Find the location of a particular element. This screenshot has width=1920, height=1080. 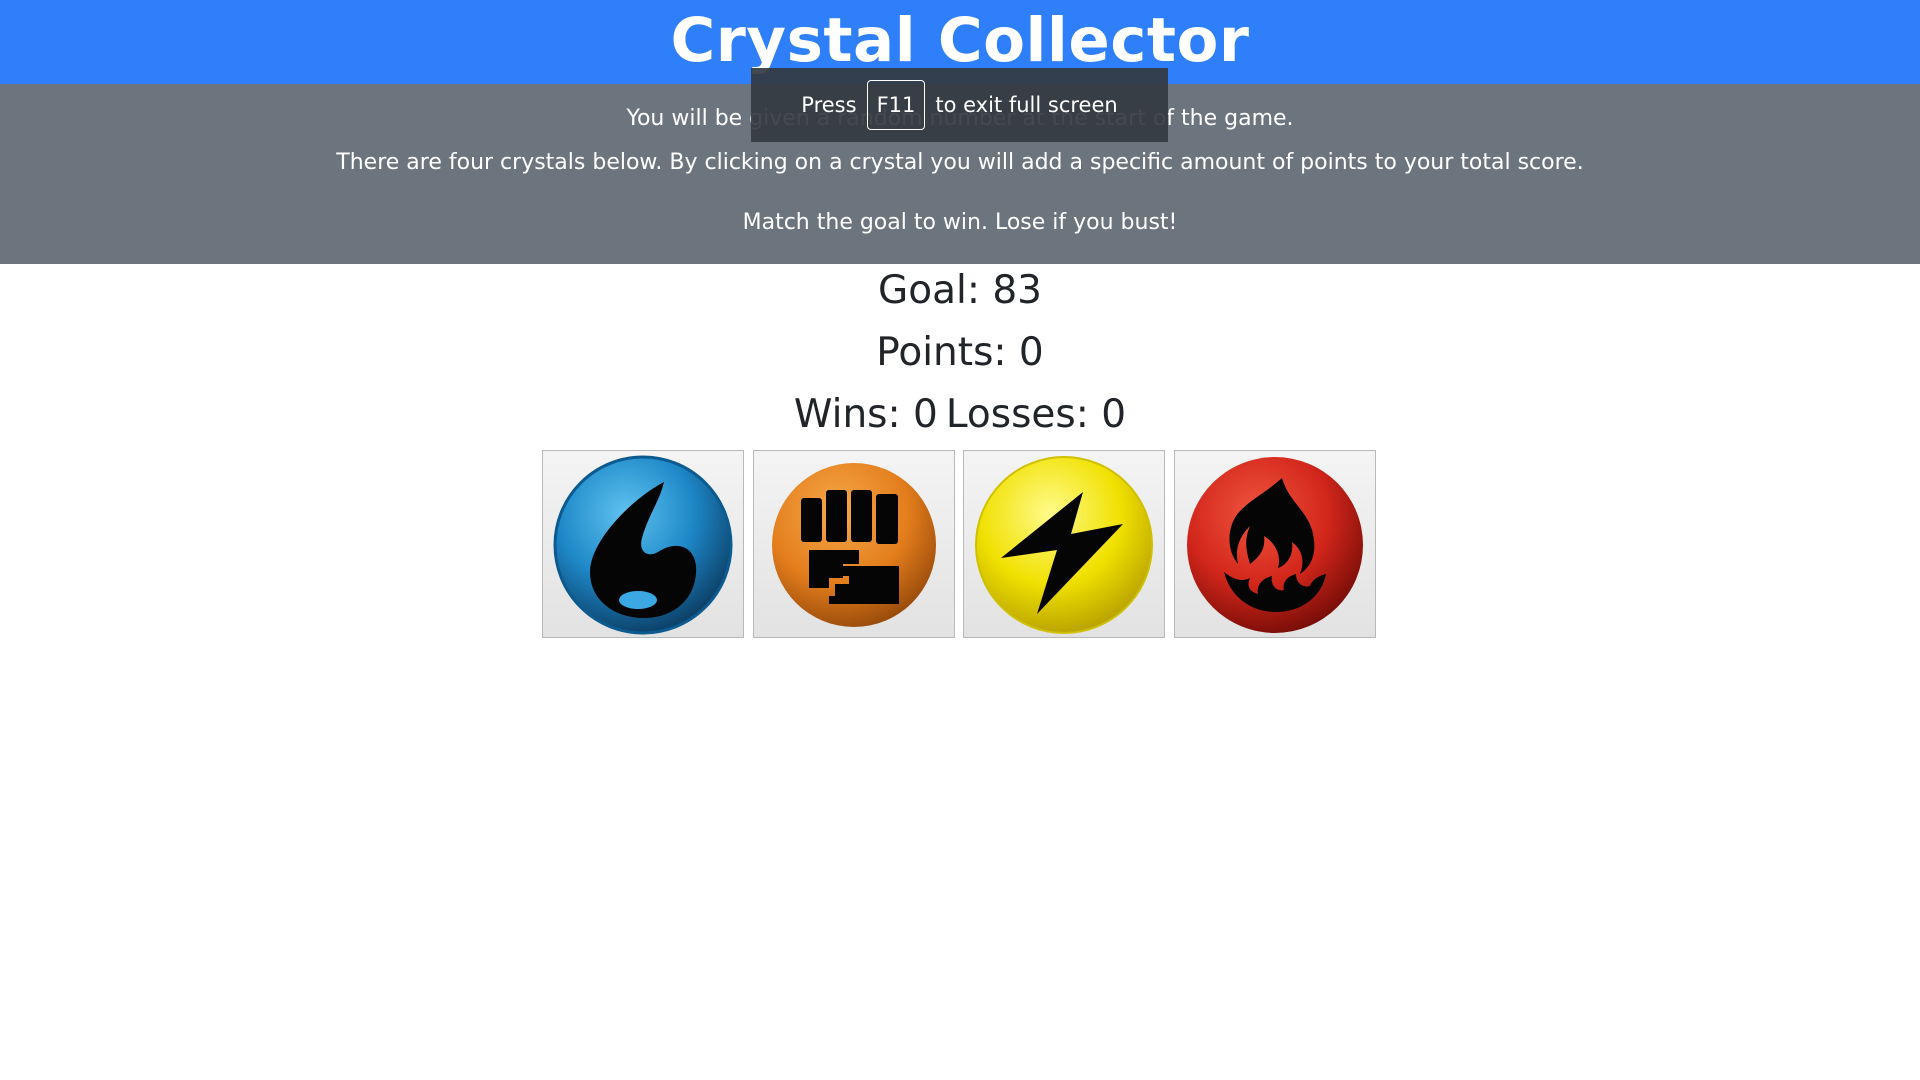

crystal-button-fist is located at coordinates (854, 544).